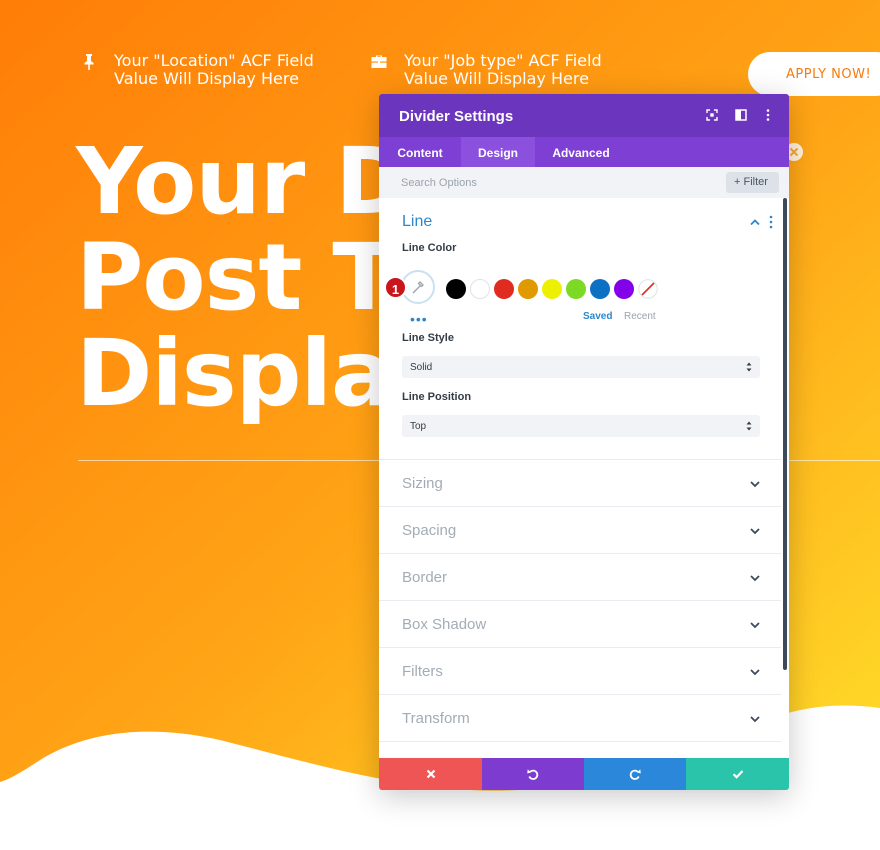 This screenshot has width=880, height=850. I want to click on search-options-input, so click(544, 182).